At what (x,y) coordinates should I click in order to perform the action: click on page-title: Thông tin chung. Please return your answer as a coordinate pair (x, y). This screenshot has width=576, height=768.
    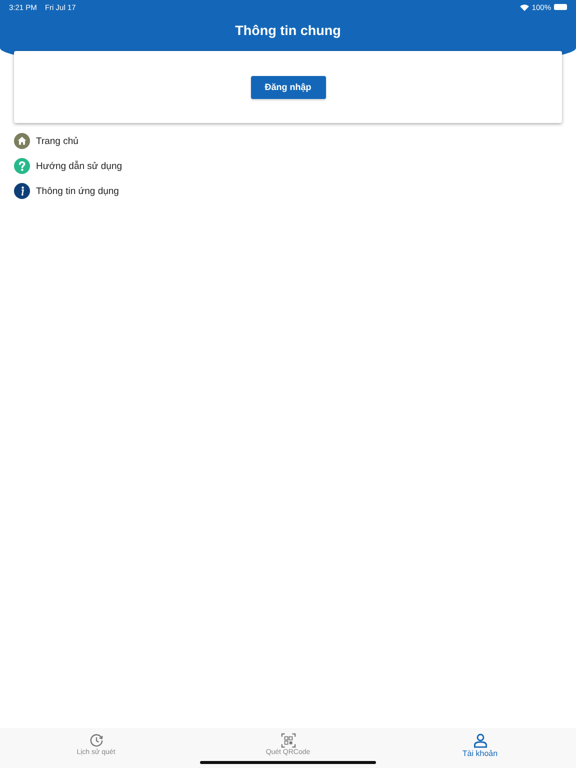
    Looking at the image, I should click on (288, 30).